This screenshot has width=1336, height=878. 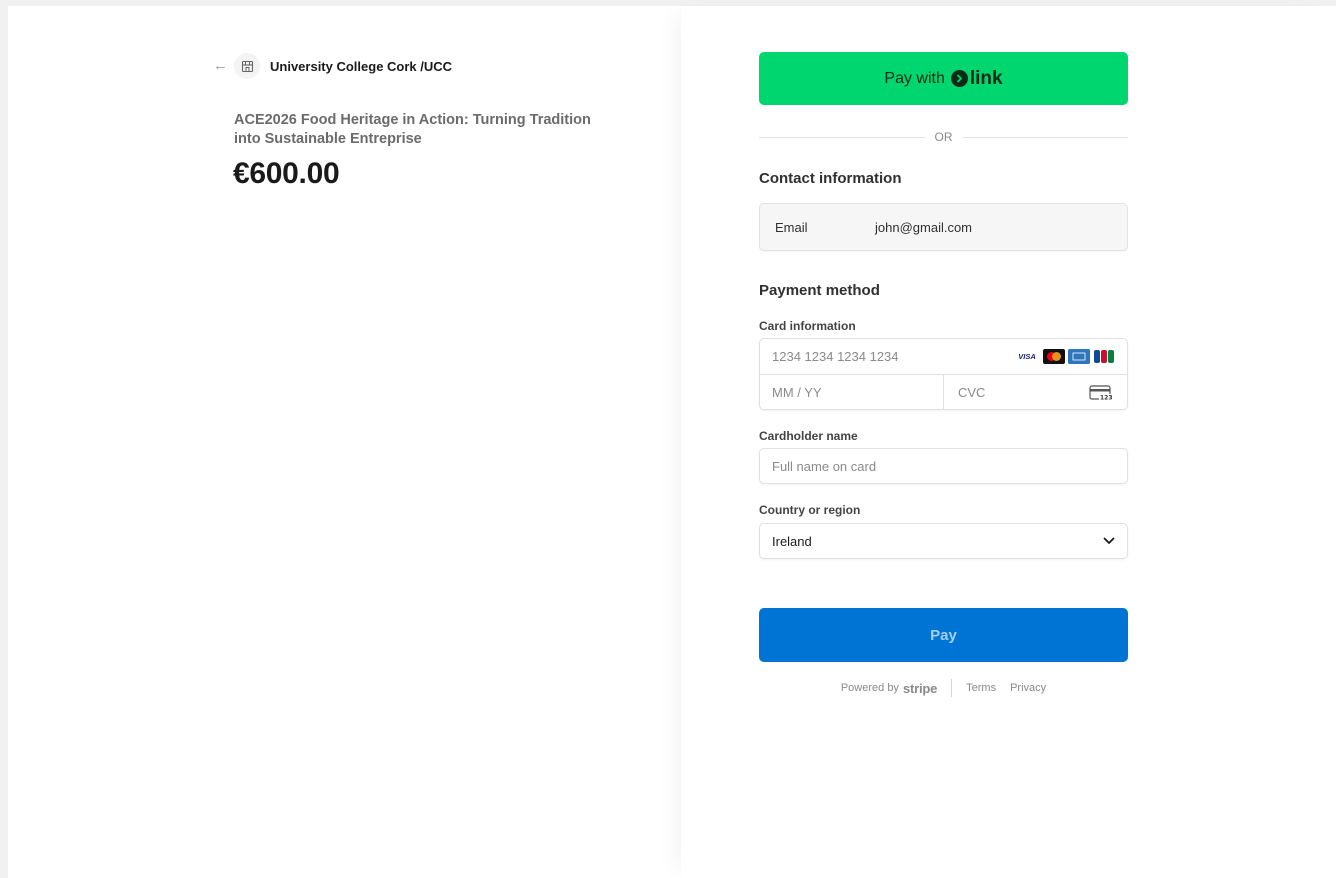 I want to click on email-label: Email, so click(x=791, y=227).